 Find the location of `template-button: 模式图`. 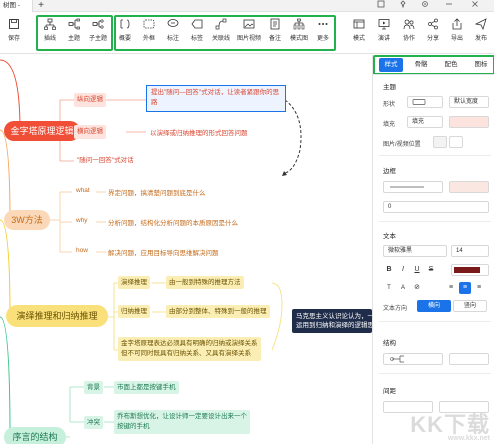

template-button: 模式图 is located at coordinates (299, 30).